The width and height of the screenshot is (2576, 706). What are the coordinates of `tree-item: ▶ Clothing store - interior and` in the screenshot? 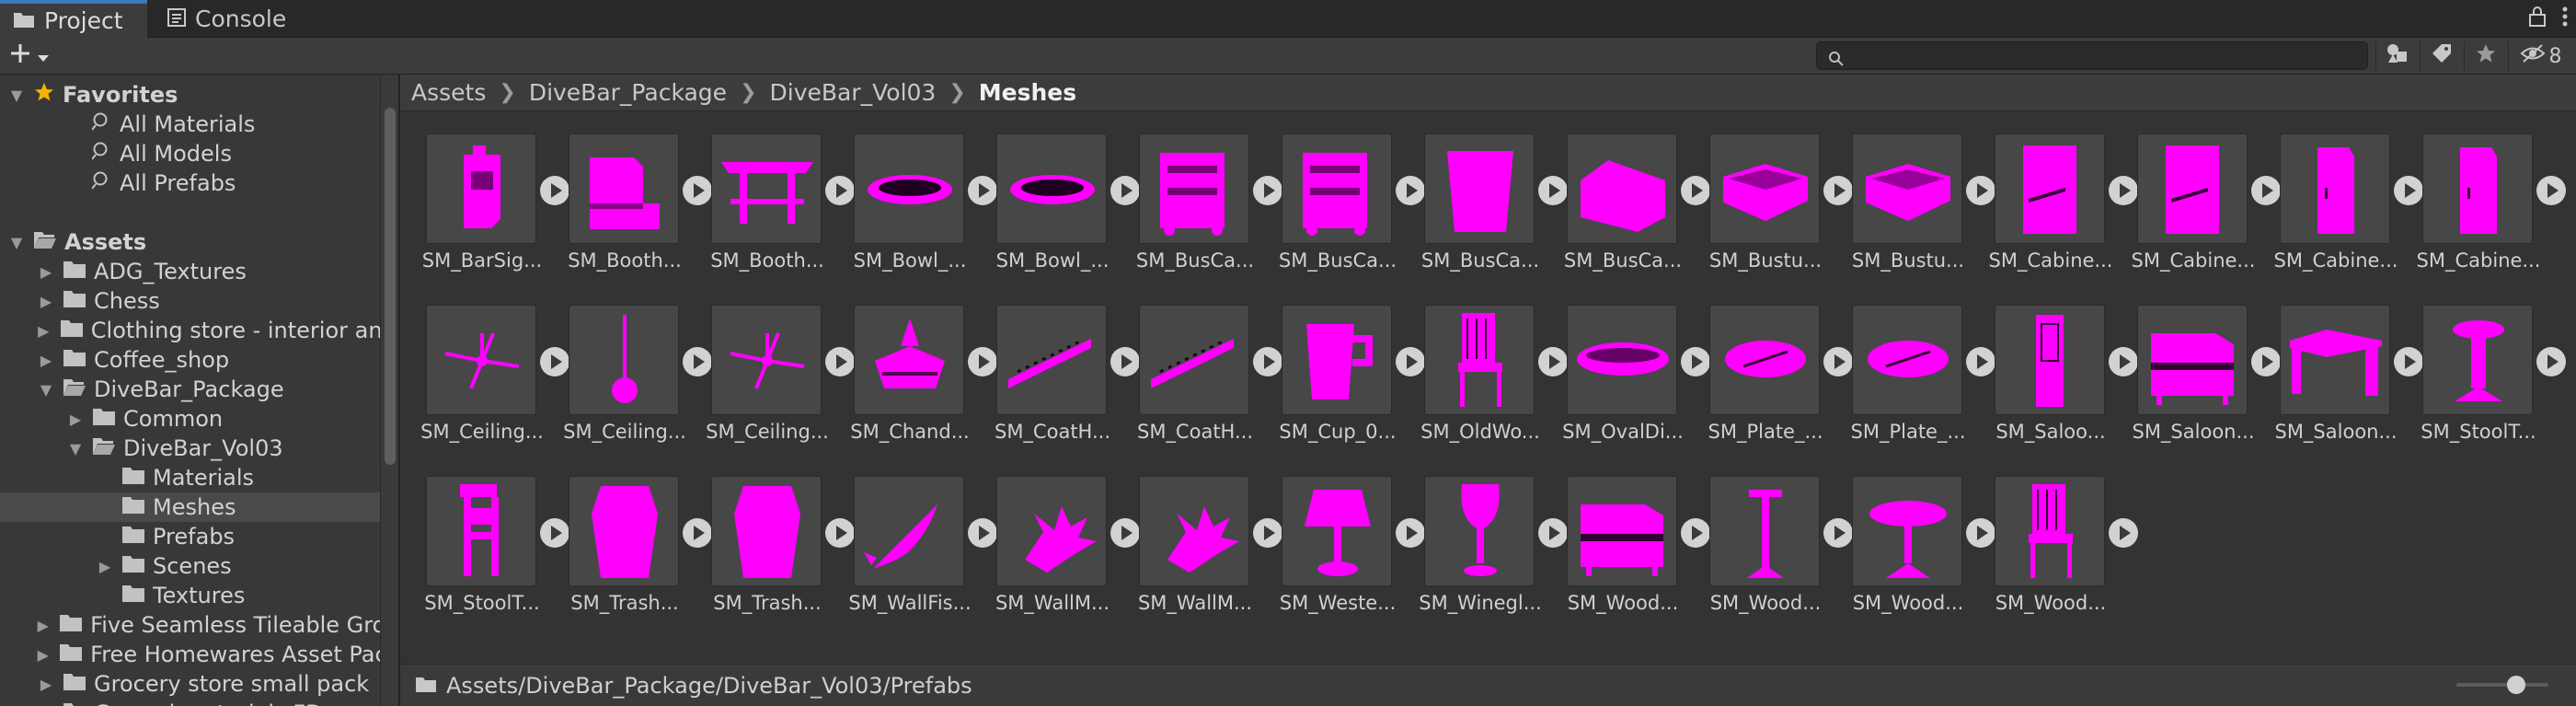 It's located at (190, 330).